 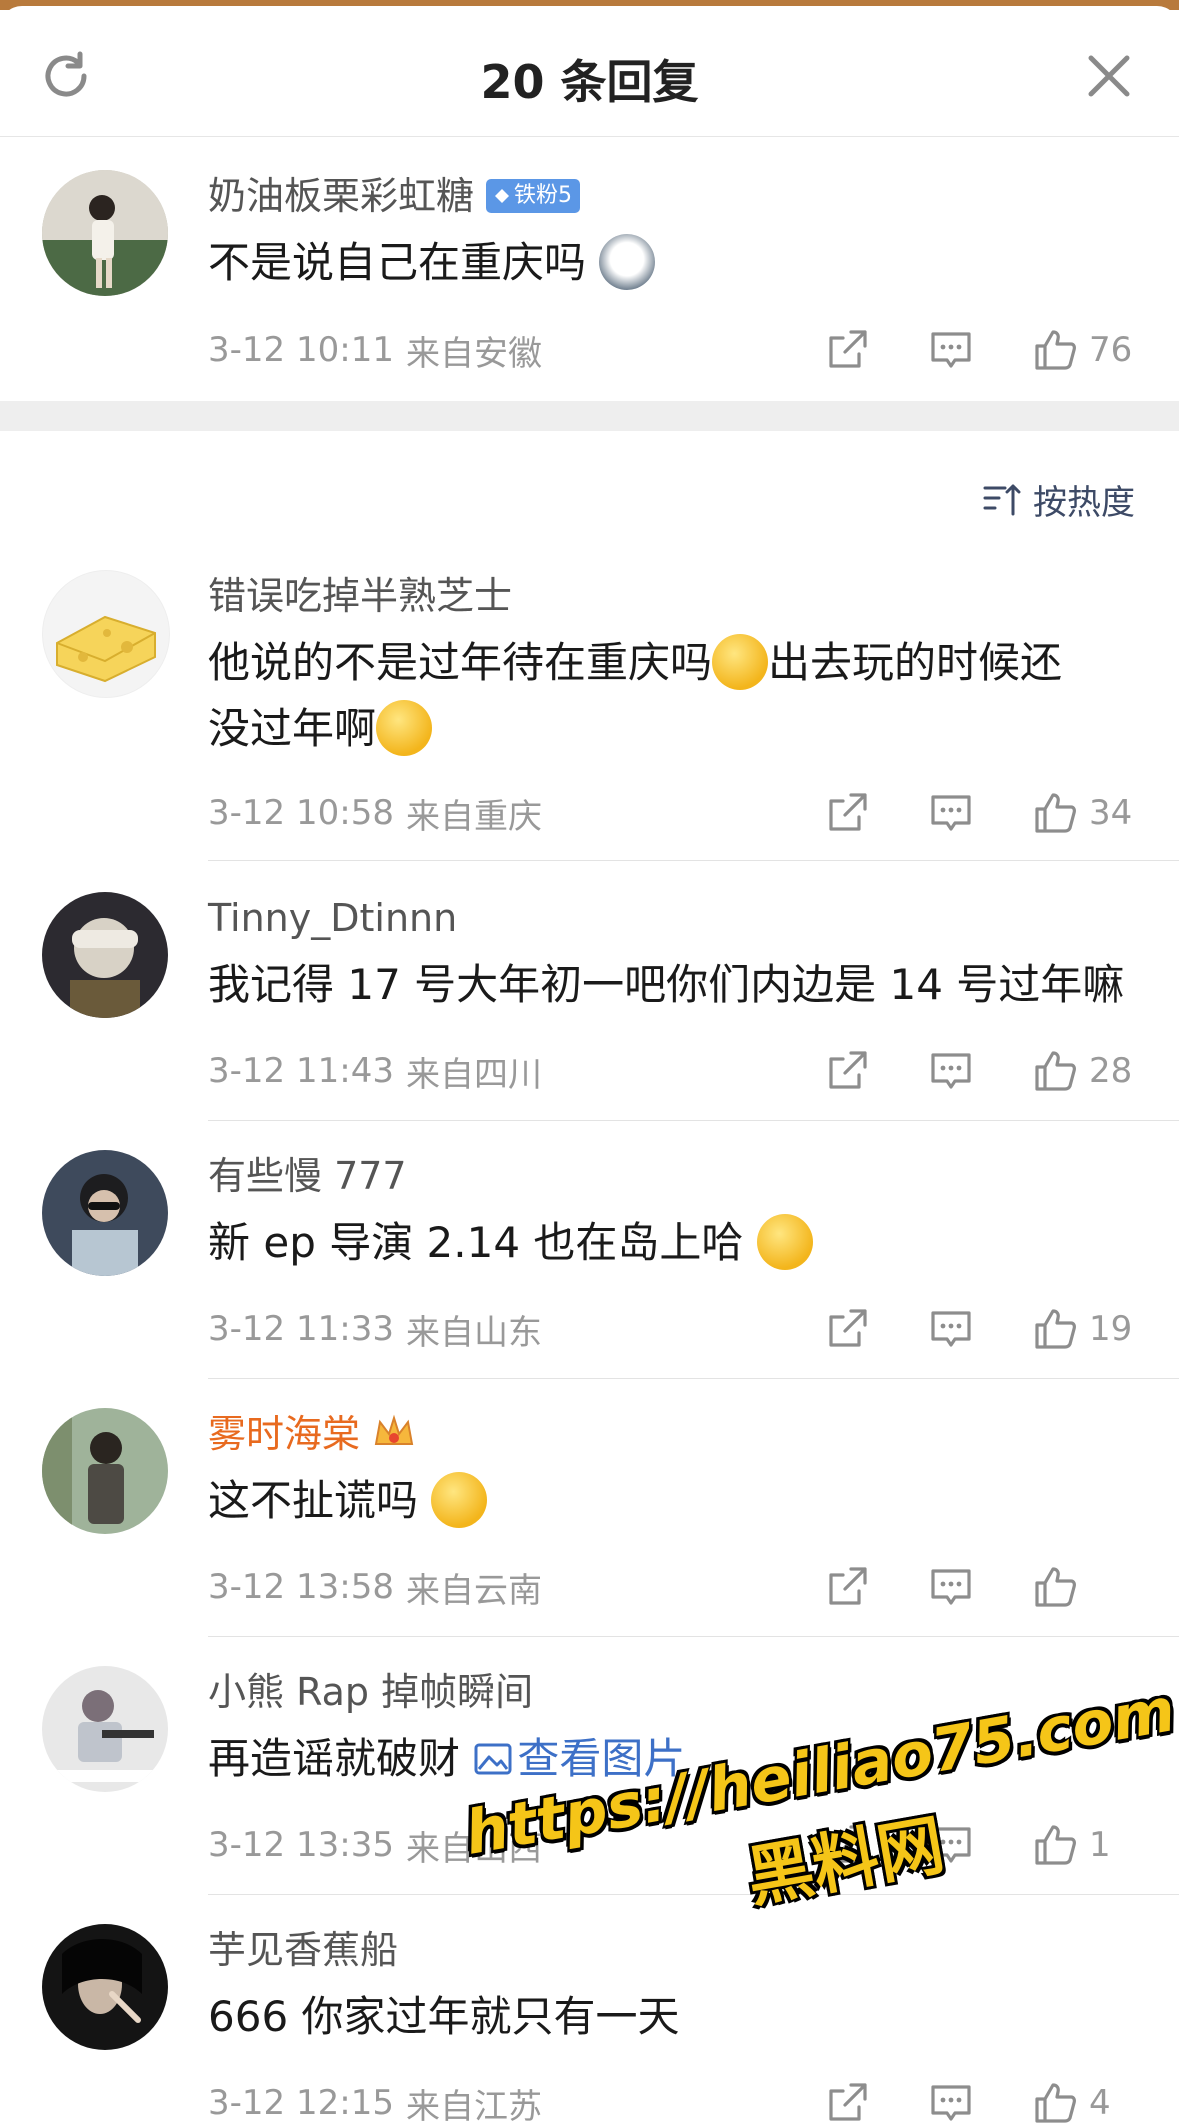 I want to click on username: Tinny_Dtinnn, so click(x=671, y=918).